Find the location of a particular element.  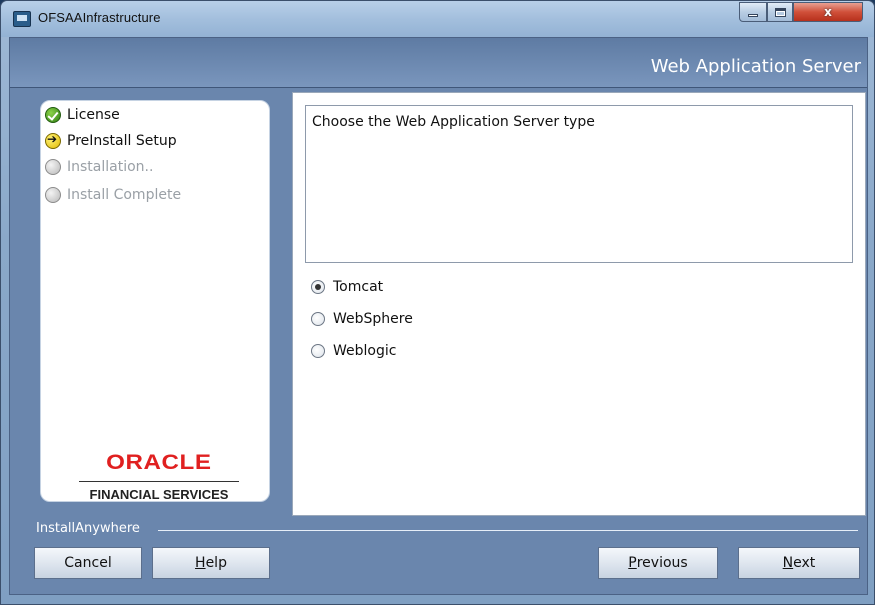

previous-accel: P is located at coordinates (632, 563).